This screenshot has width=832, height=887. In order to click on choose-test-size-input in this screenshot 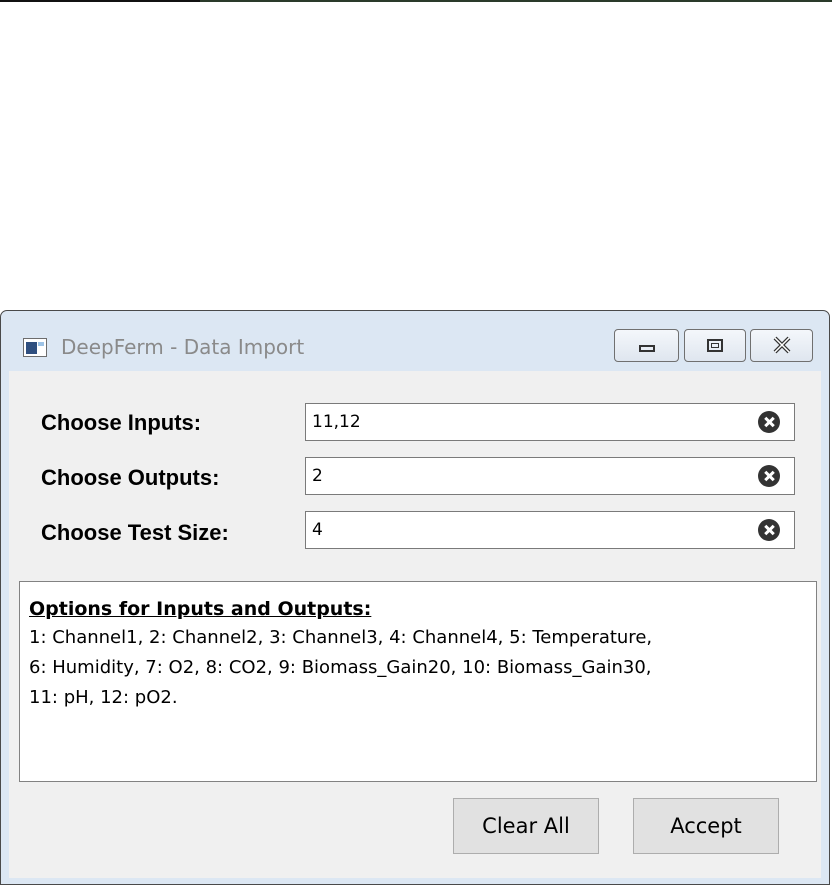, I will do `click(524, 530)`.